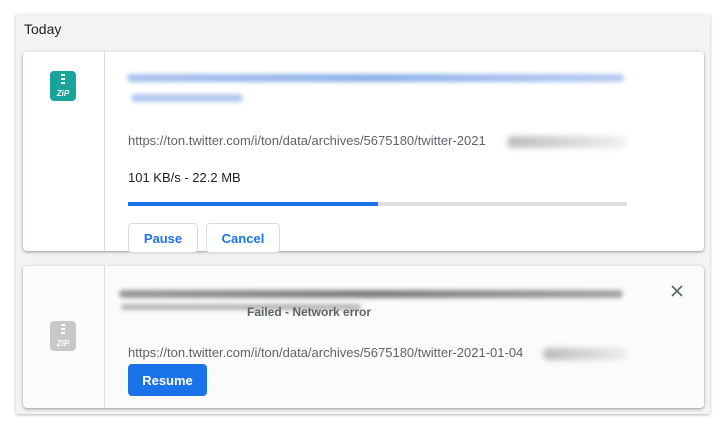 The height and width of the screenshot is (430, 726). What do you see at coordinates (163, 238) in the screenshot?
I see `pause-button: Pause` at bounding box center [163, 238].